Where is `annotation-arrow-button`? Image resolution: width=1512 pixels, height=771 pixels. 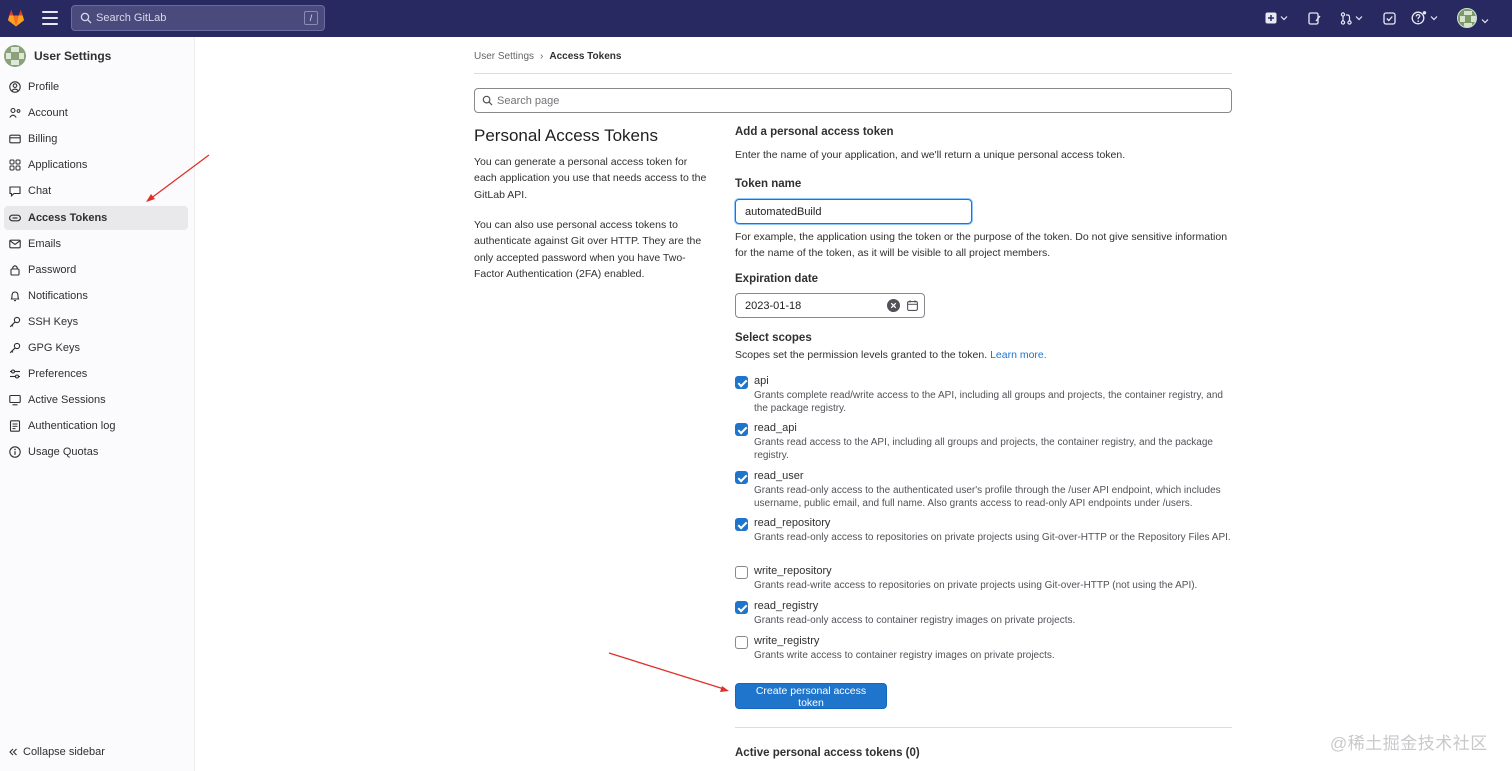 annotation-arrow-button is located at coordinates (668, 672).